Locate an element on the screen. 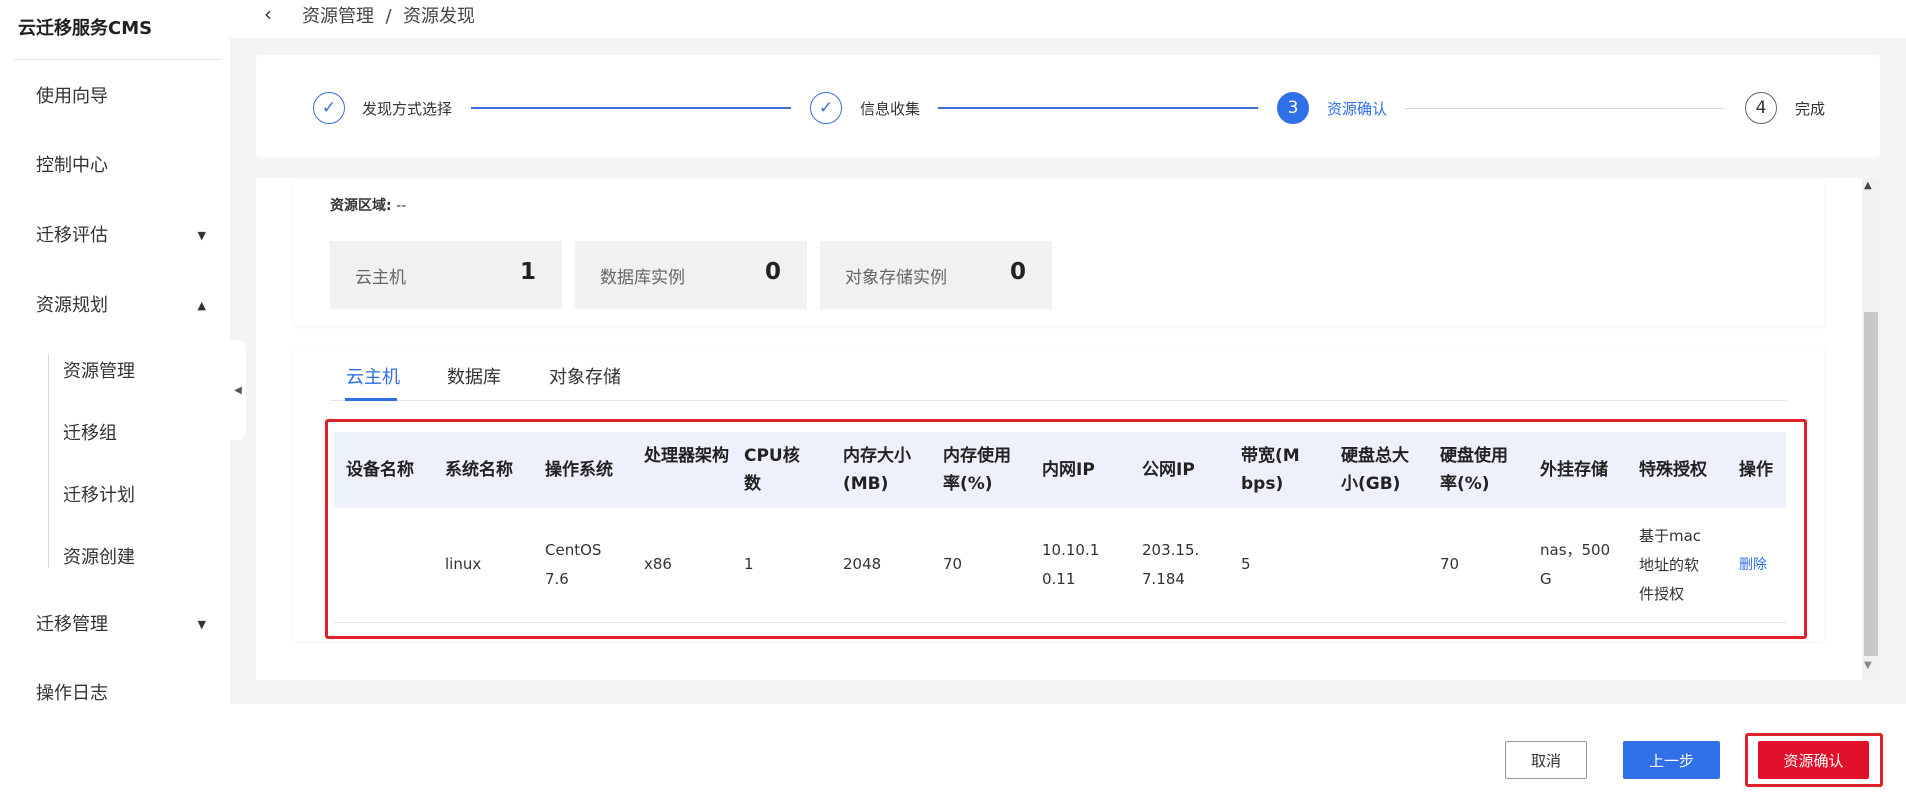  steps-card is located at coordinates (1068, 106).